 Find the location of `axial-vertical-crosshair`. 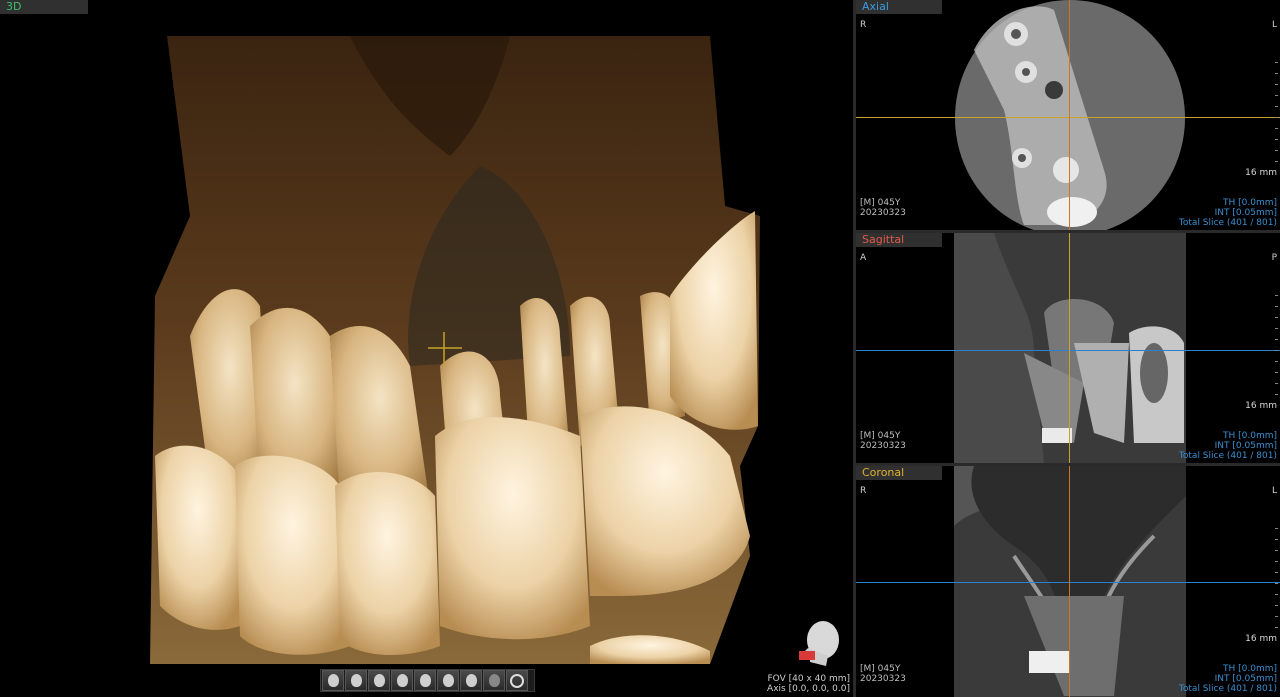

axial-vertical-crosshair is located at coordinates (1069, 115).